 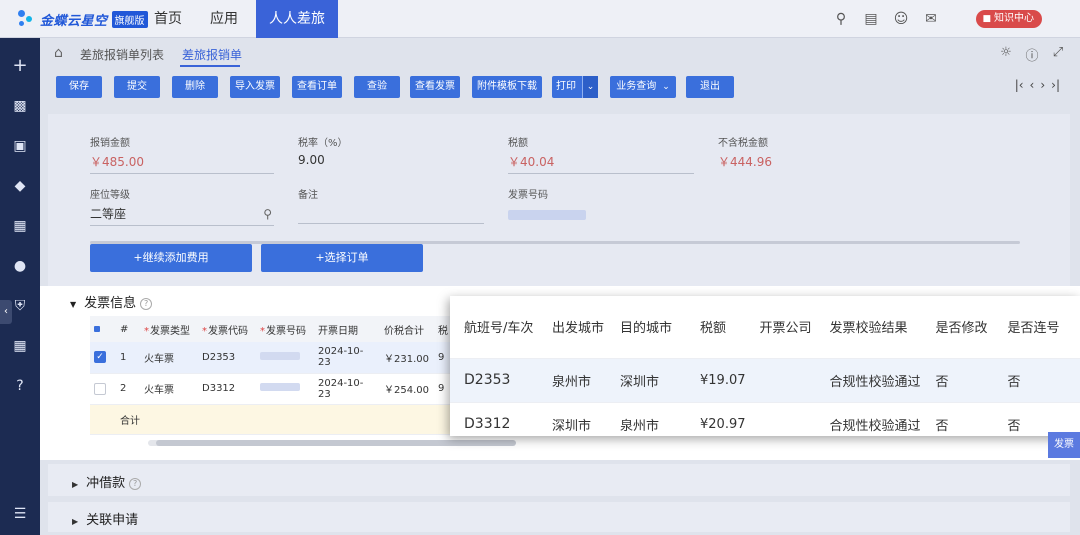 I want to click on blurred-value, so click(x=547, y=215).